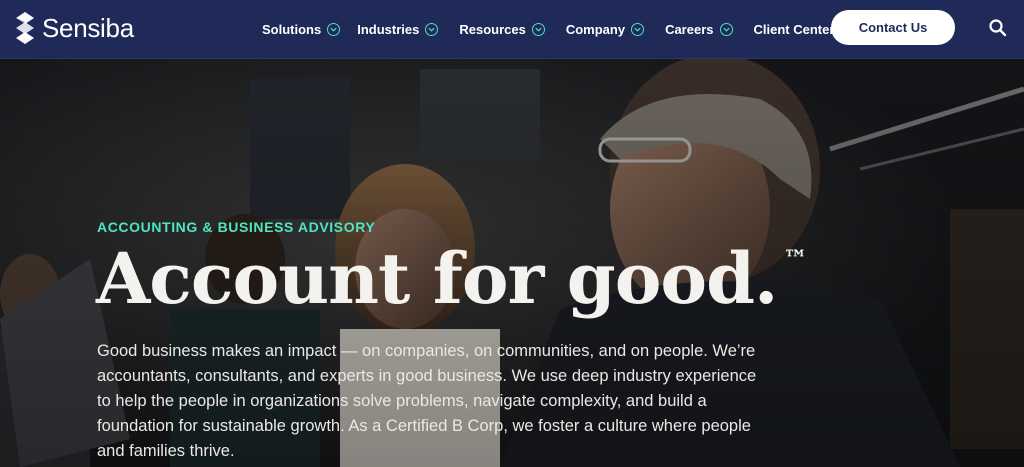 The height and width of the screenshot is (467, 1024). Describe the element at coordinates (595, 29) in the screenshot. I see `nav-item-label: Company` at that location.